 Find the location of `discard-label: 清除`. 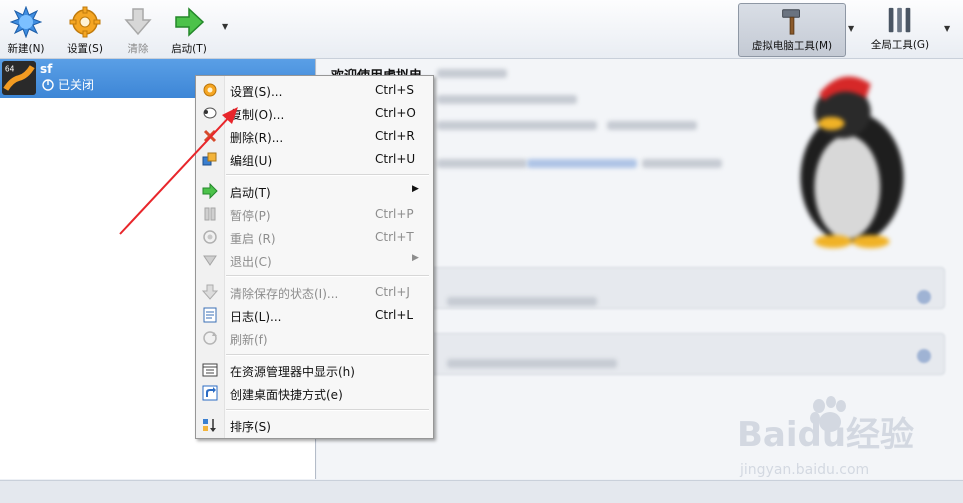

discard-label: 清除 is located at coordinates (138, 49).